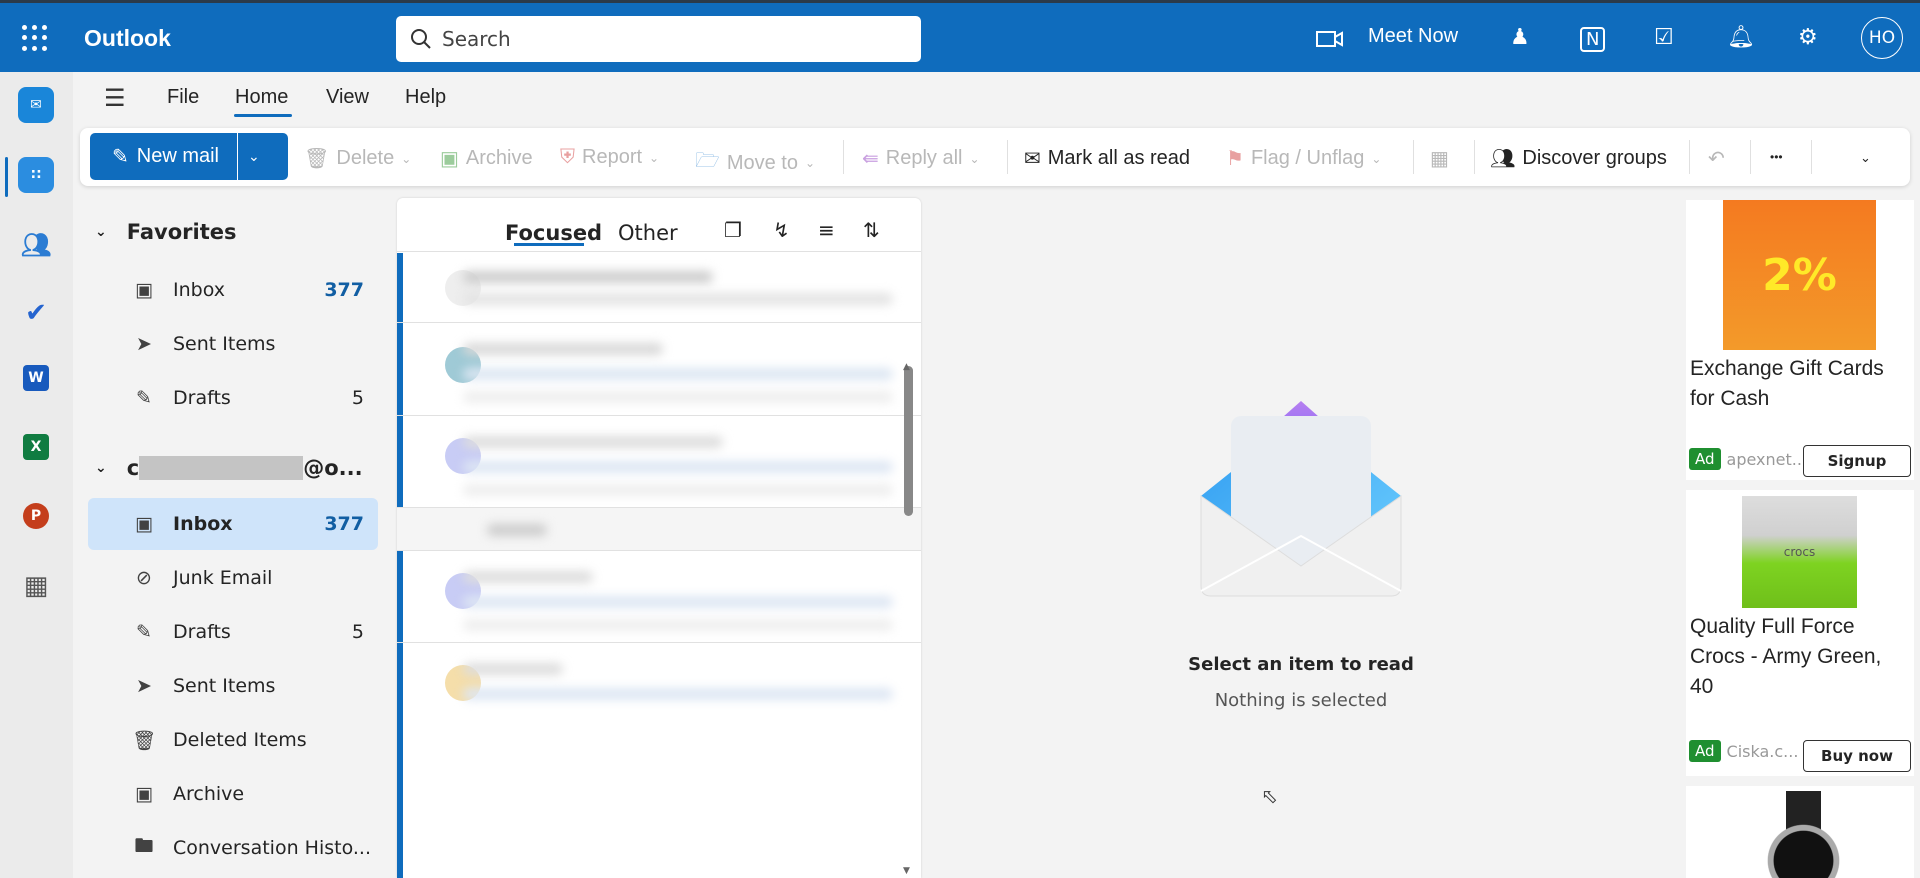 This screenshot has width=1920, height=878. Describe the element at coordinates (261, 97) in the screenshot. I see `tab-home: Home` at that location.